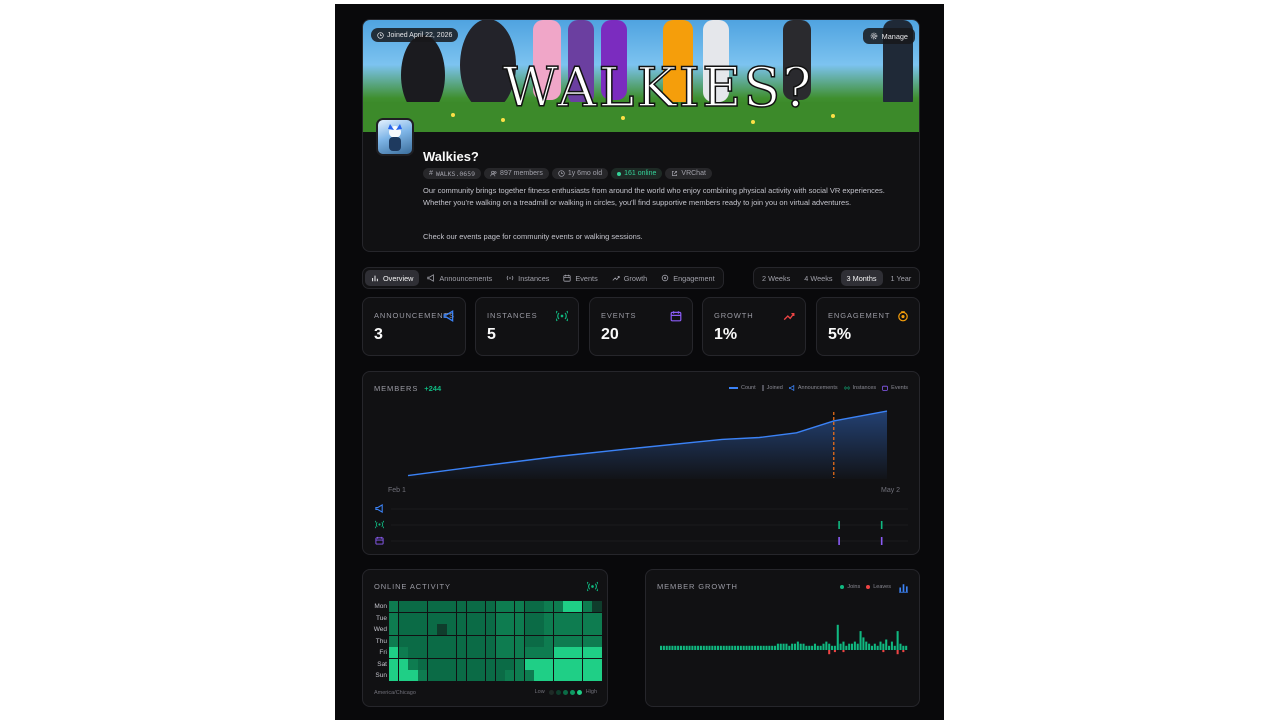 The height and width of the screenshot is (720, 1280). What do you see at coordinates (861, 278) in the screenshot?
I see `range-3-months: 3 Months` at bounding box center [861, 278].